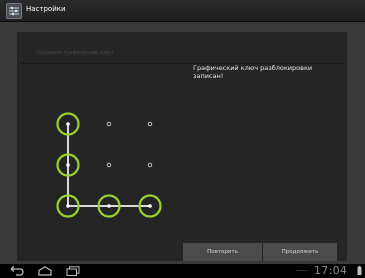  I want to click on back-icon, so click(17, 271).